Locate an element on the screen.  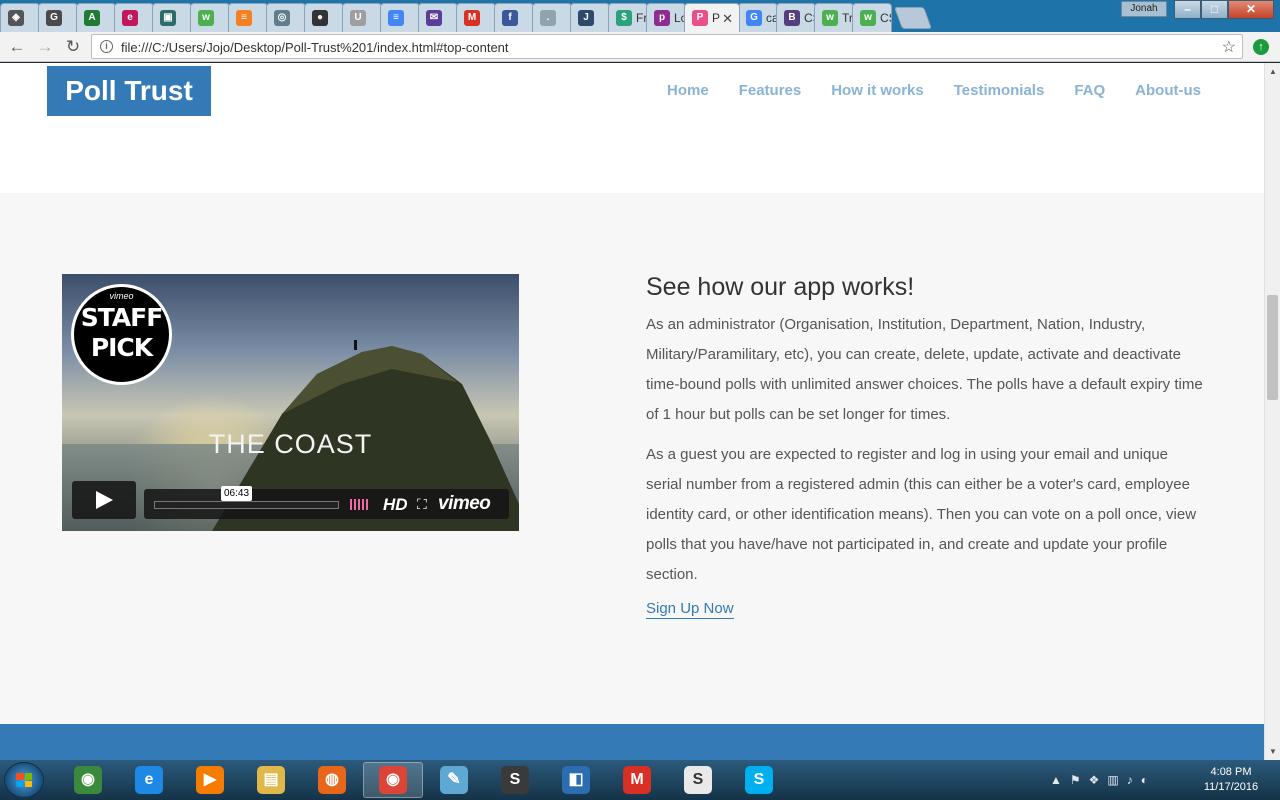
flag-alert-icon: ⚑ is located at coordinates (1075, 780).